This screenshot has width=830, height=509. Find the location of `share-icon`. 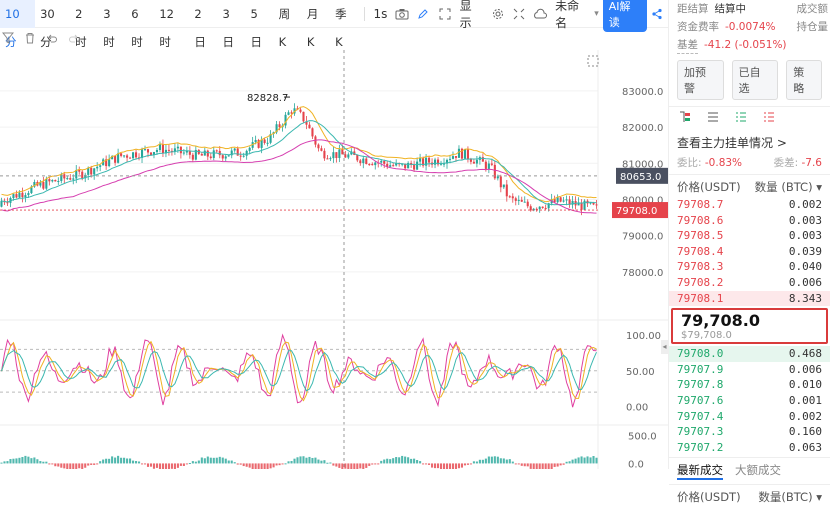

share-icon is located at coordinates (657, 14).